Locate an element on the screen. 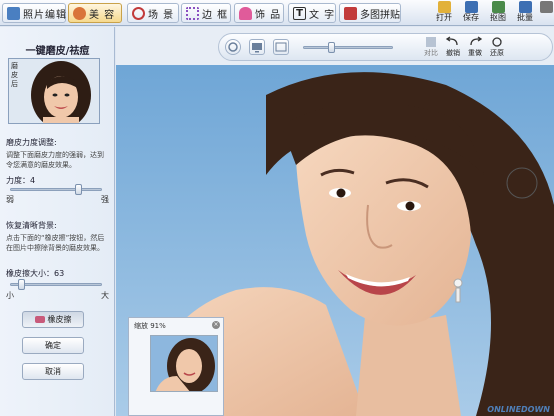 The image size is (554, 416). redo-label: 重做 is located at coordinates (475, 53).